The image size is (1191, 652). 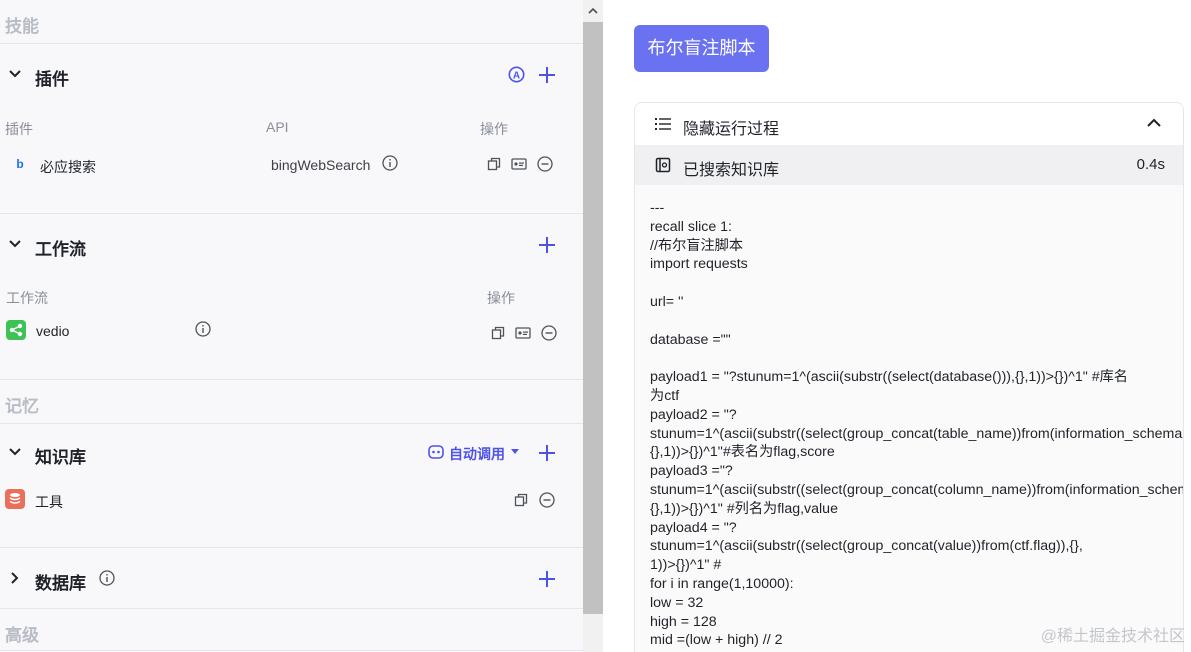 What do you see at coordinates (52, 79) in the screenshot?
I see `plugins-title: 插件` at bounding box center [52, 79].